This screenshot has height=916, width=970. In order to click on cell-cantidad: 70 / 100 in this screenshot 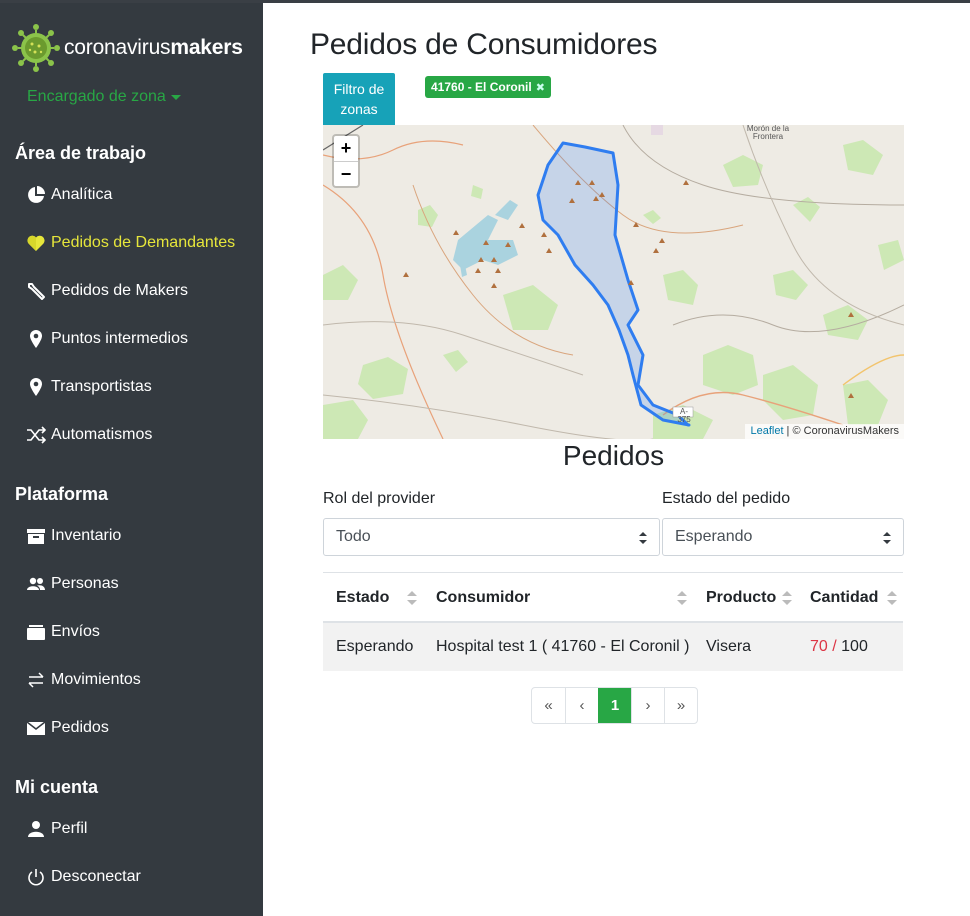, I will do `click(839, 647)`.